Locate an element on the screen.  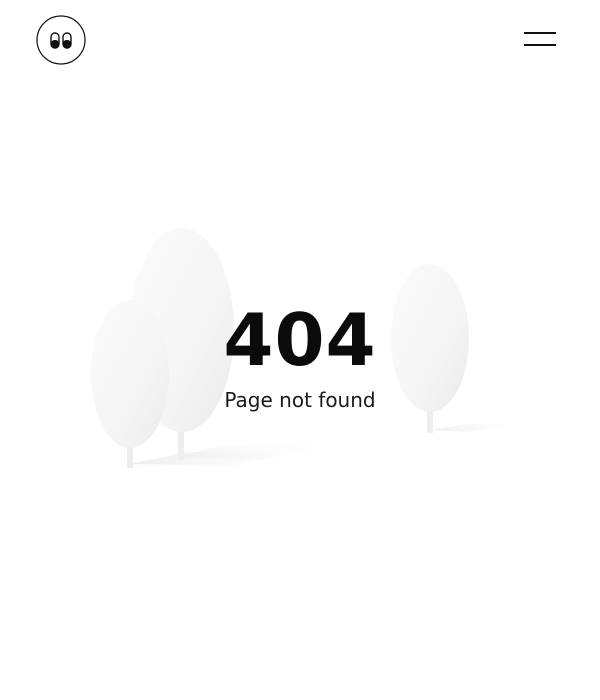
error-code: 404 is located at coordinates (300, 340).